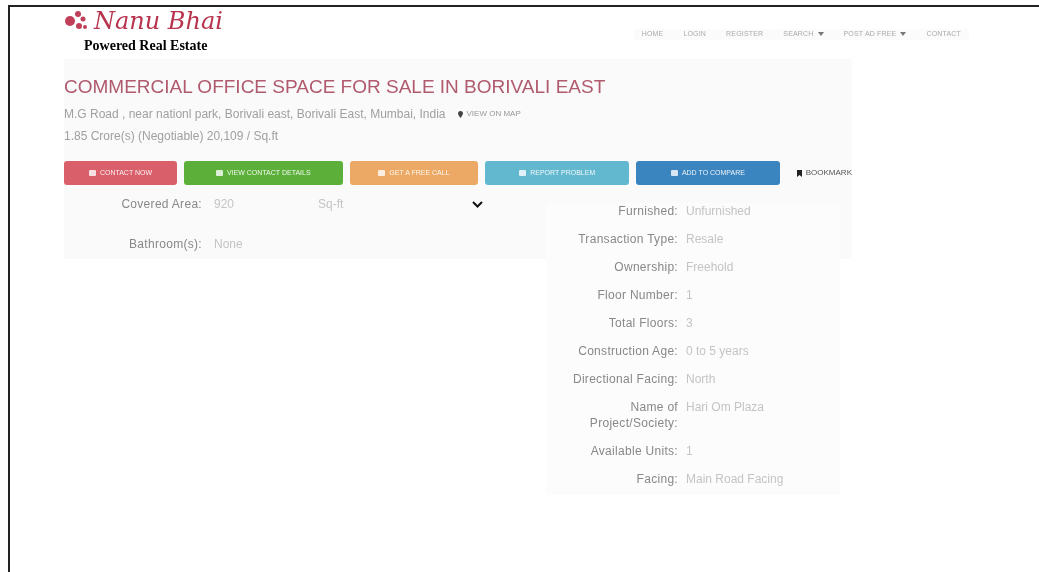  I want to click on detail-label: Directional Facing:, so click(624, 379).